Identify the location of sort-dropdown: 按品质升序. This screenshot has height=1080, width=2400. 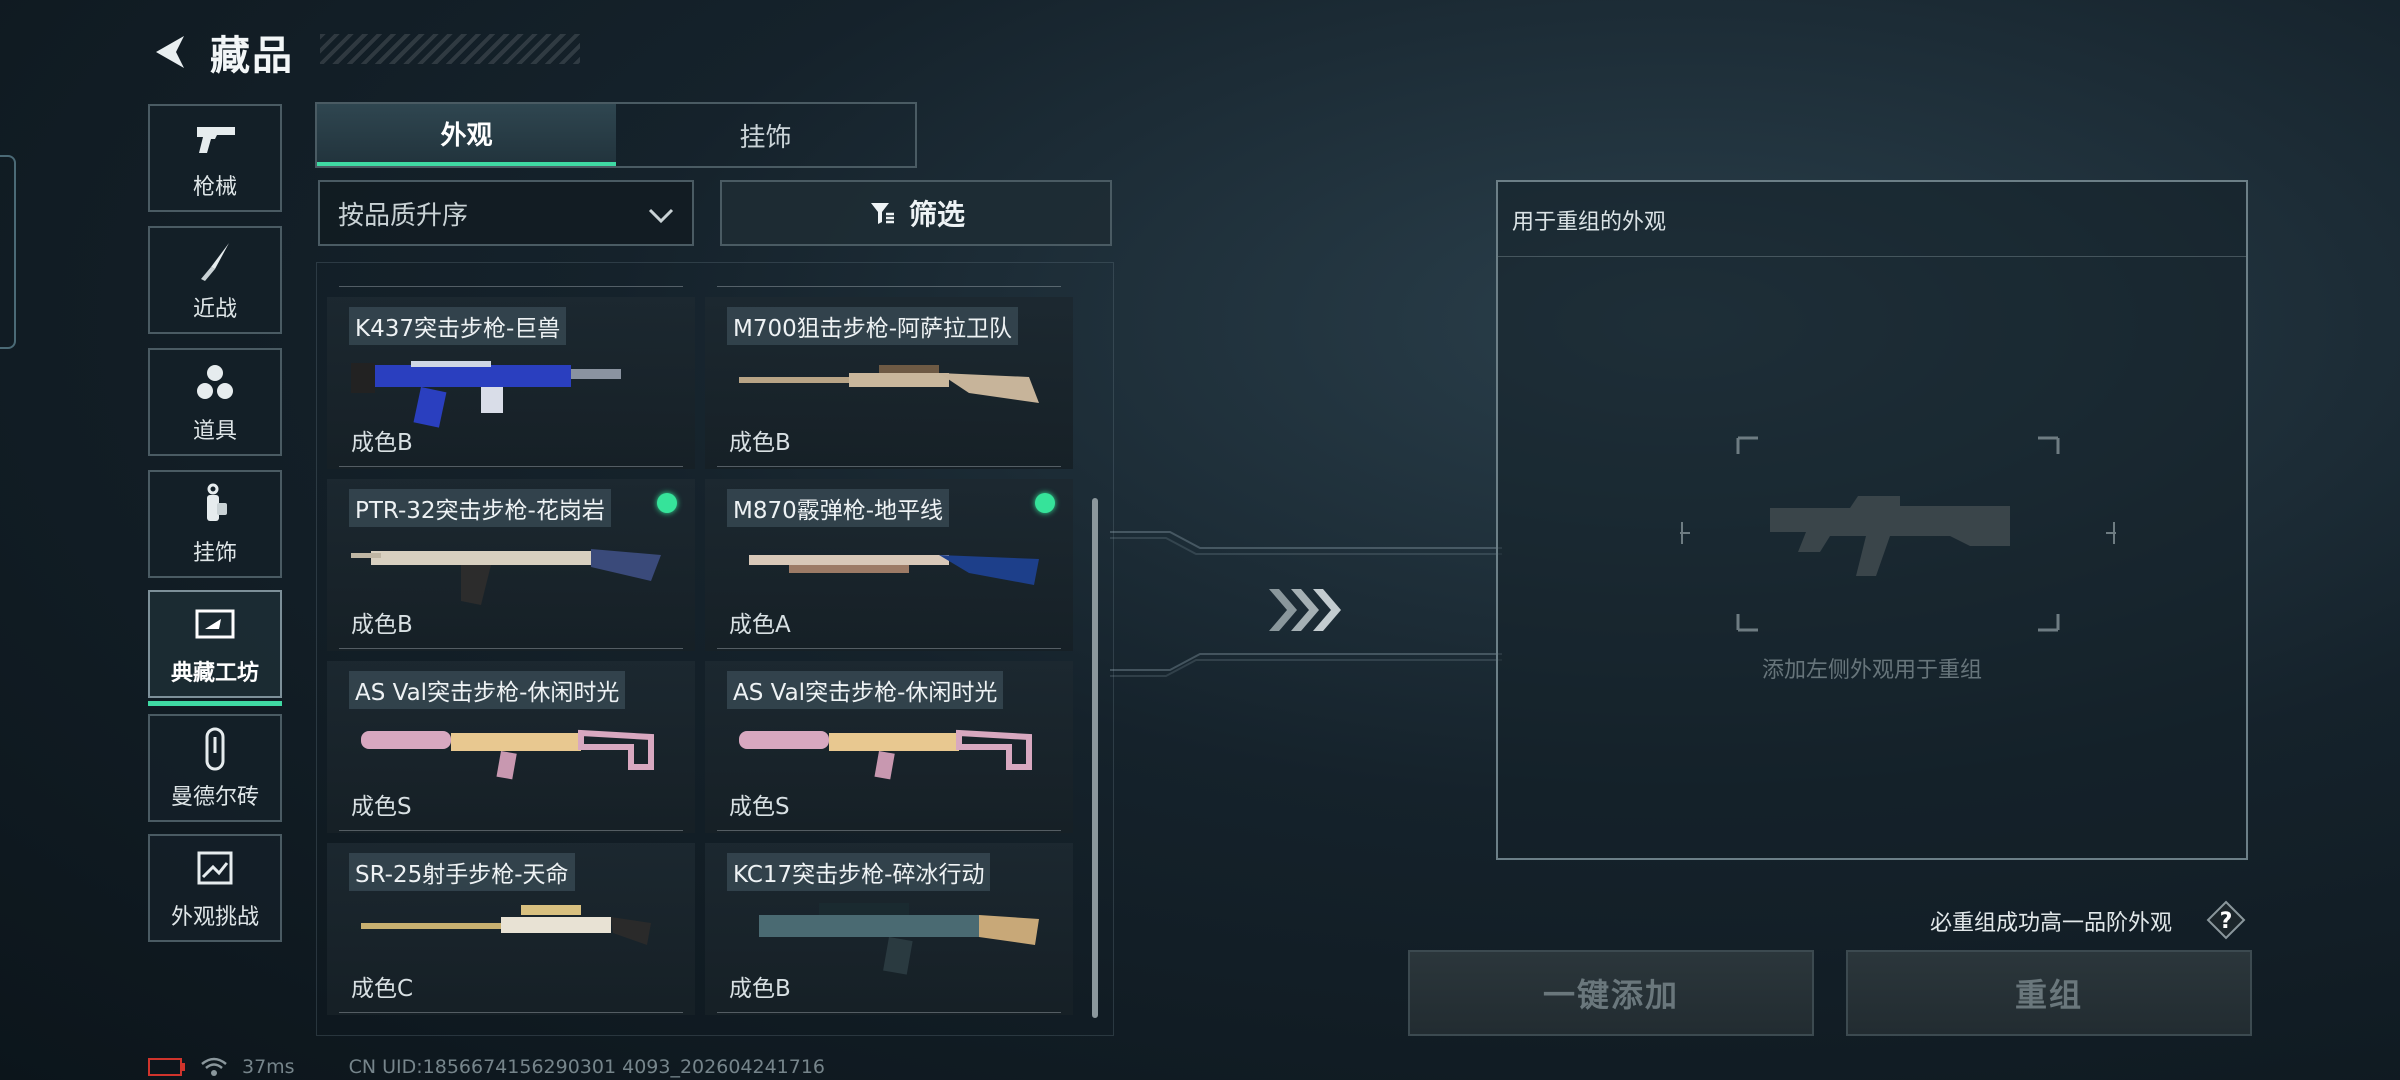
(506, 213).